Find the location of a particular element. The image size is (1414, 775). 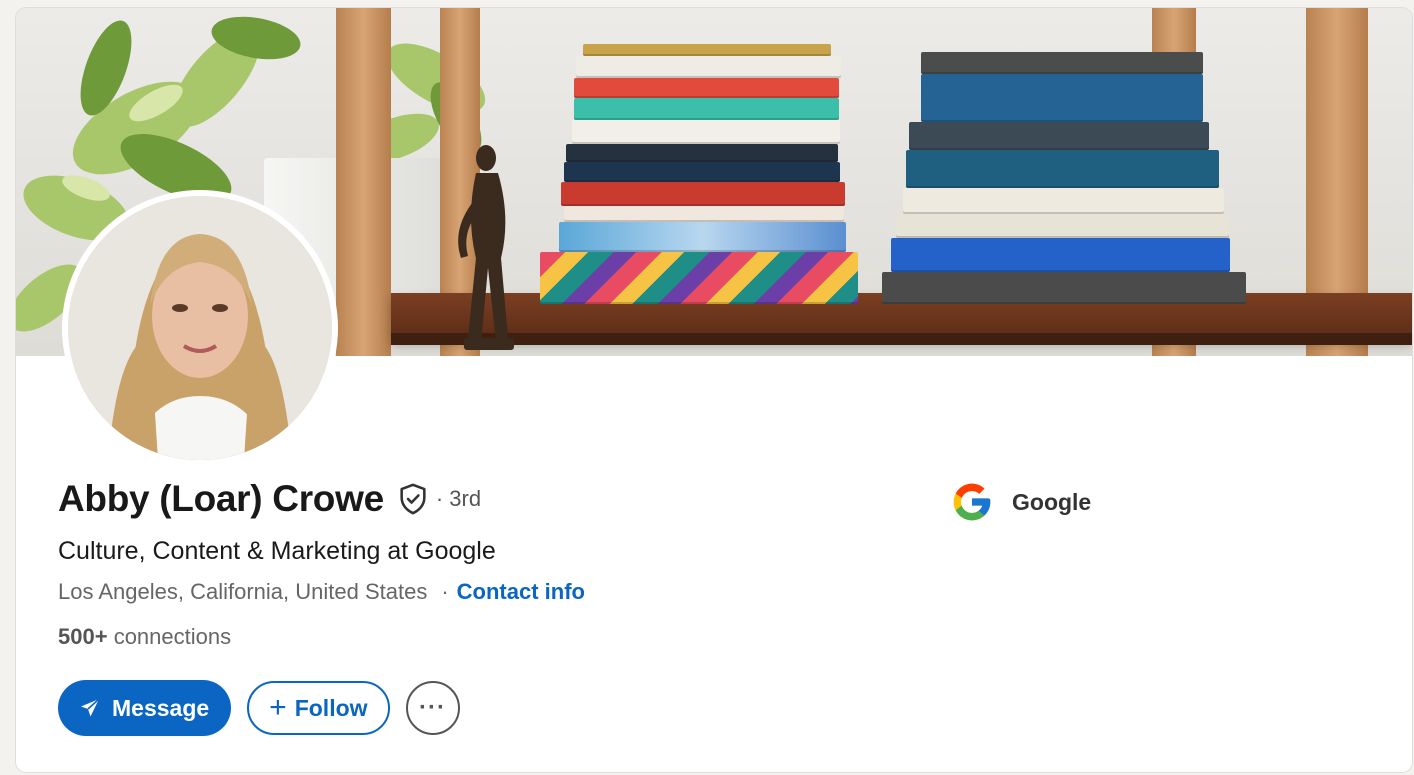

plus-icon: + is located at coordinates (278, 707).